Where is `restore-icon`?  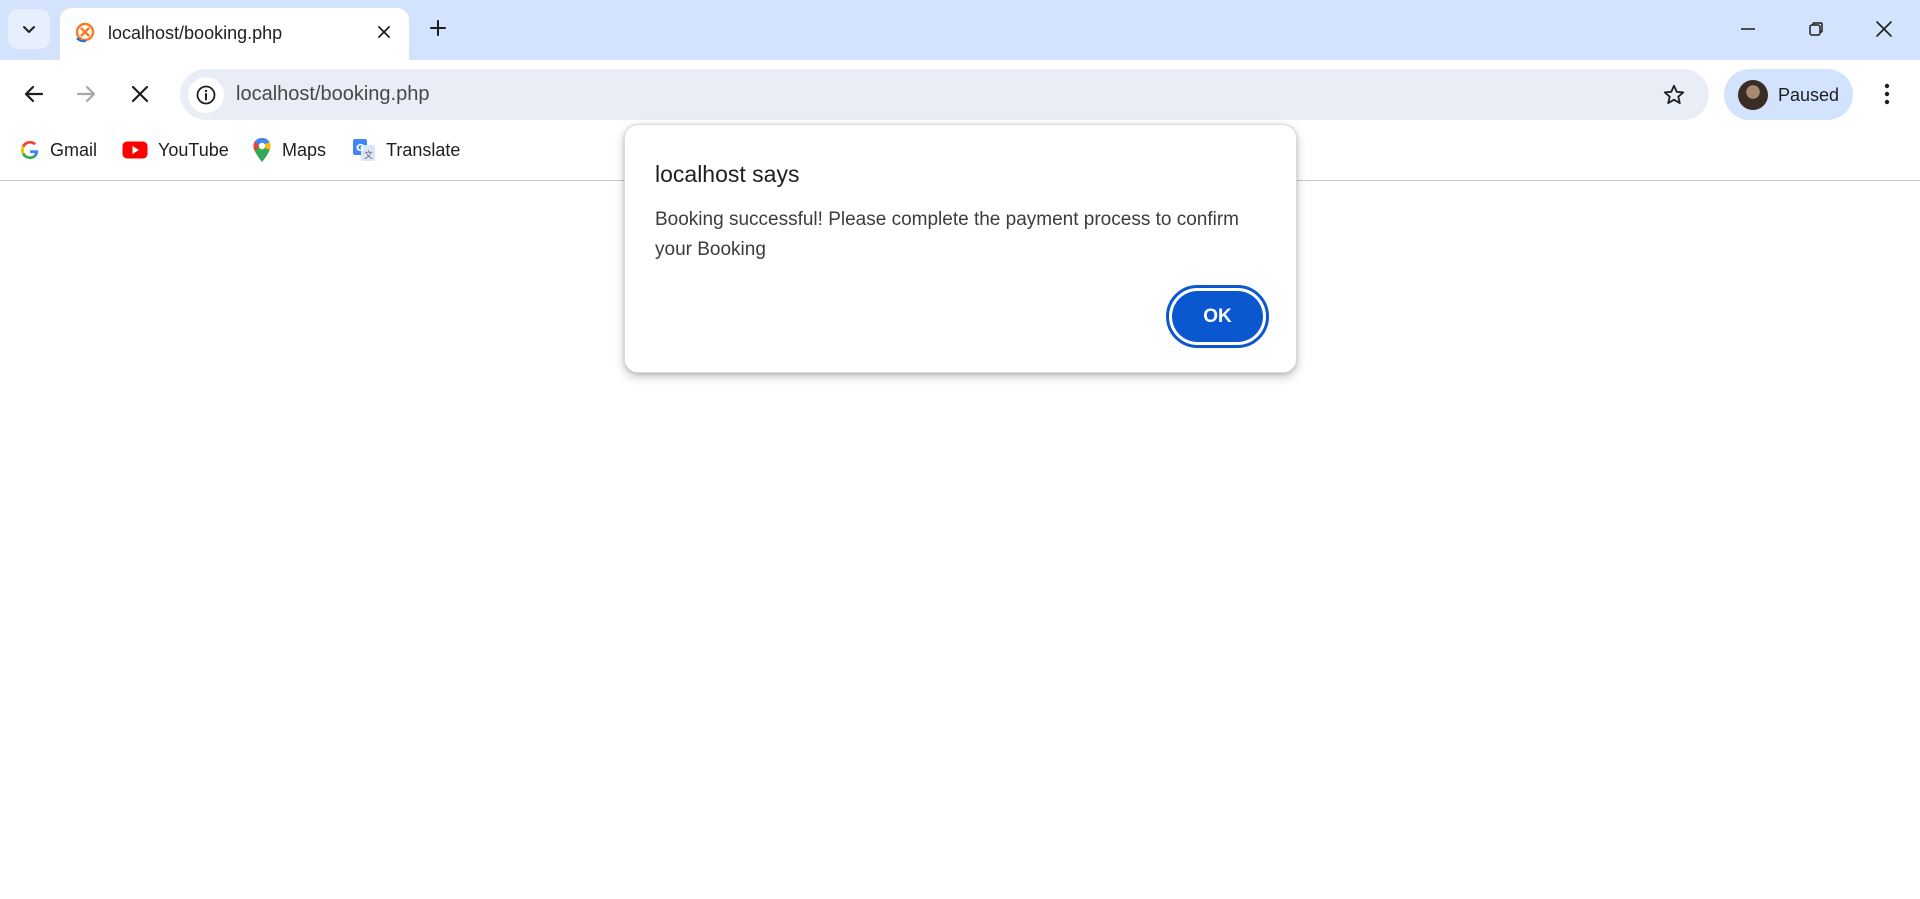
restore-icon is located at coordinates (1816, 29).